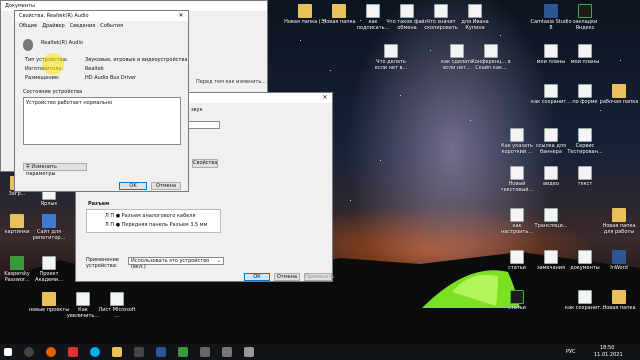 The image size is (640, 360). I want to click on status-textbox: Устройство работает нормально, so click(102, 121).